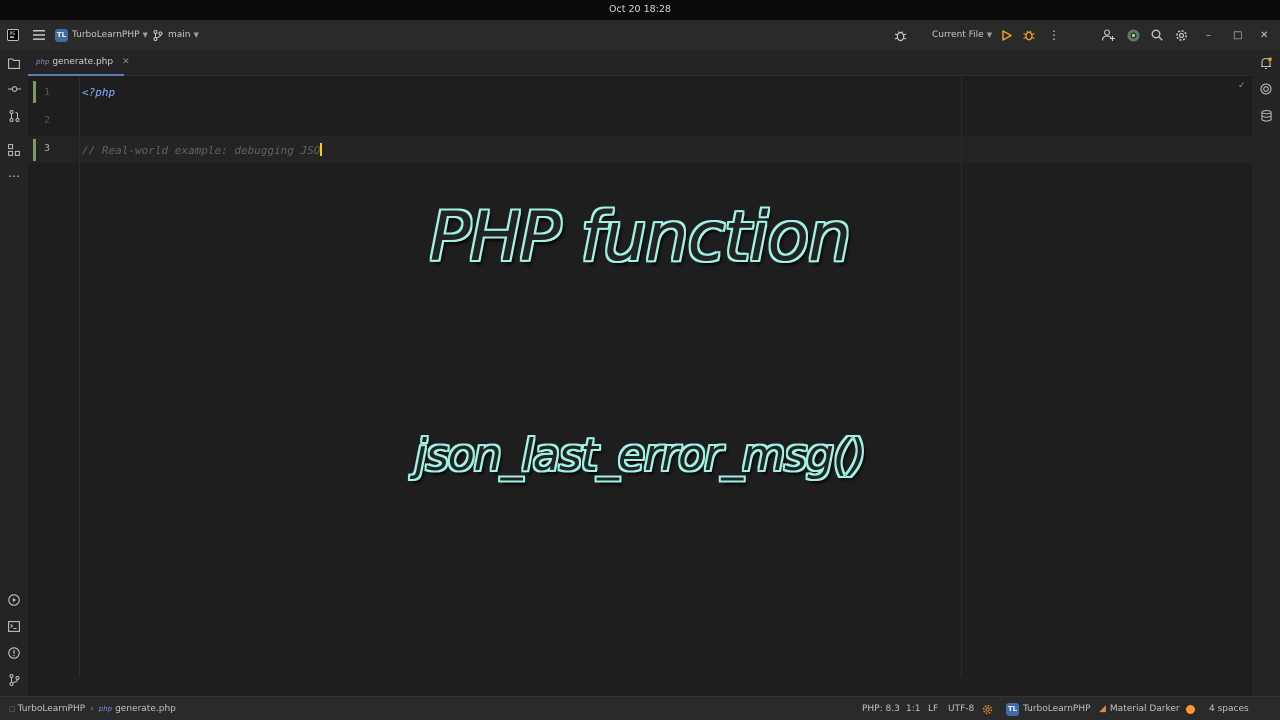 This screenshot has height=720, width=1280. What do you see at coordinates (1266, 63) in the screenshot?
I see `notifications-icon` at bounding box center [1266, 63].